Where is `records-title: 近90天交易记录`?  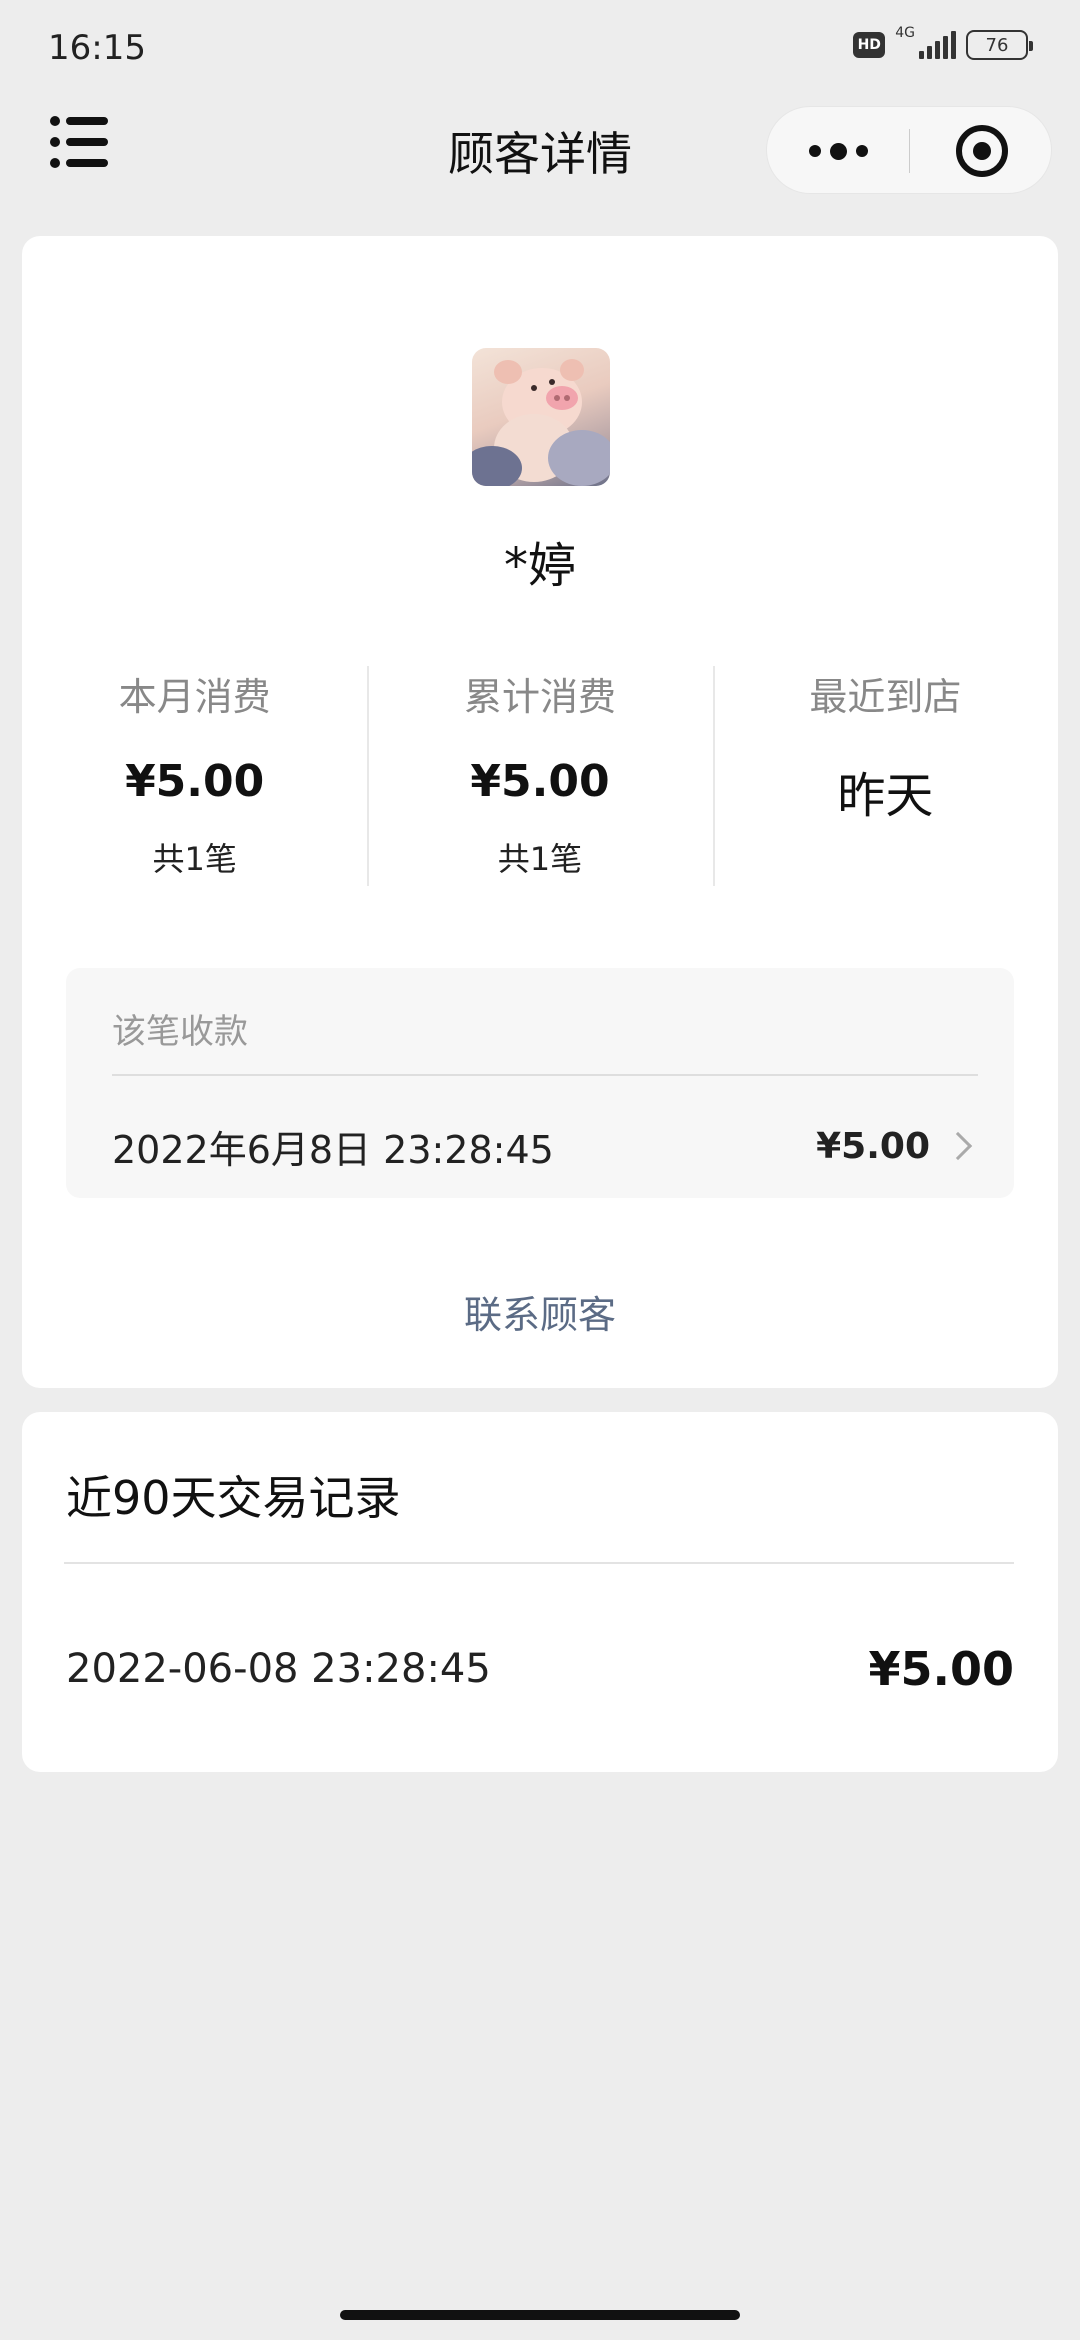
records-title: 近90天交易记录 is located at coordinates (233, 1498).